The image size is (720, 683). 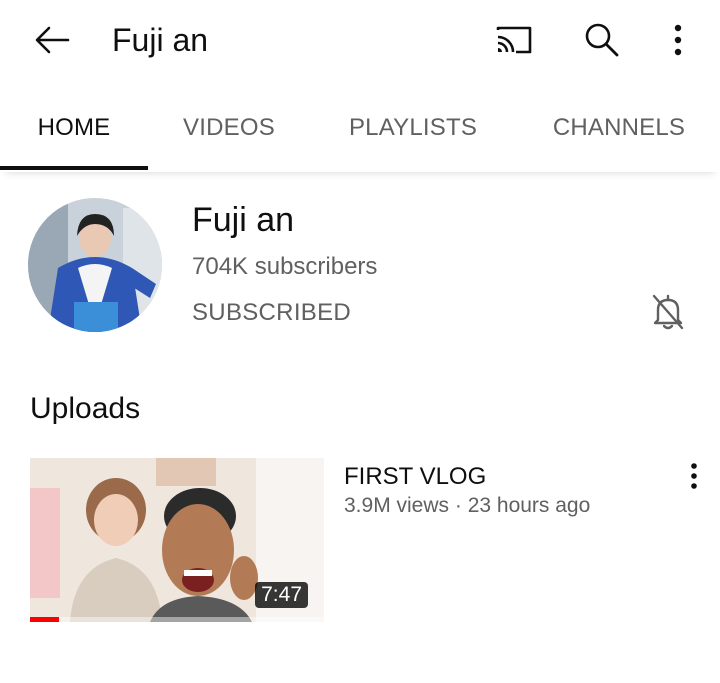 I want to click on tab-videos: VIDEOS, so click(x=229, y=128).